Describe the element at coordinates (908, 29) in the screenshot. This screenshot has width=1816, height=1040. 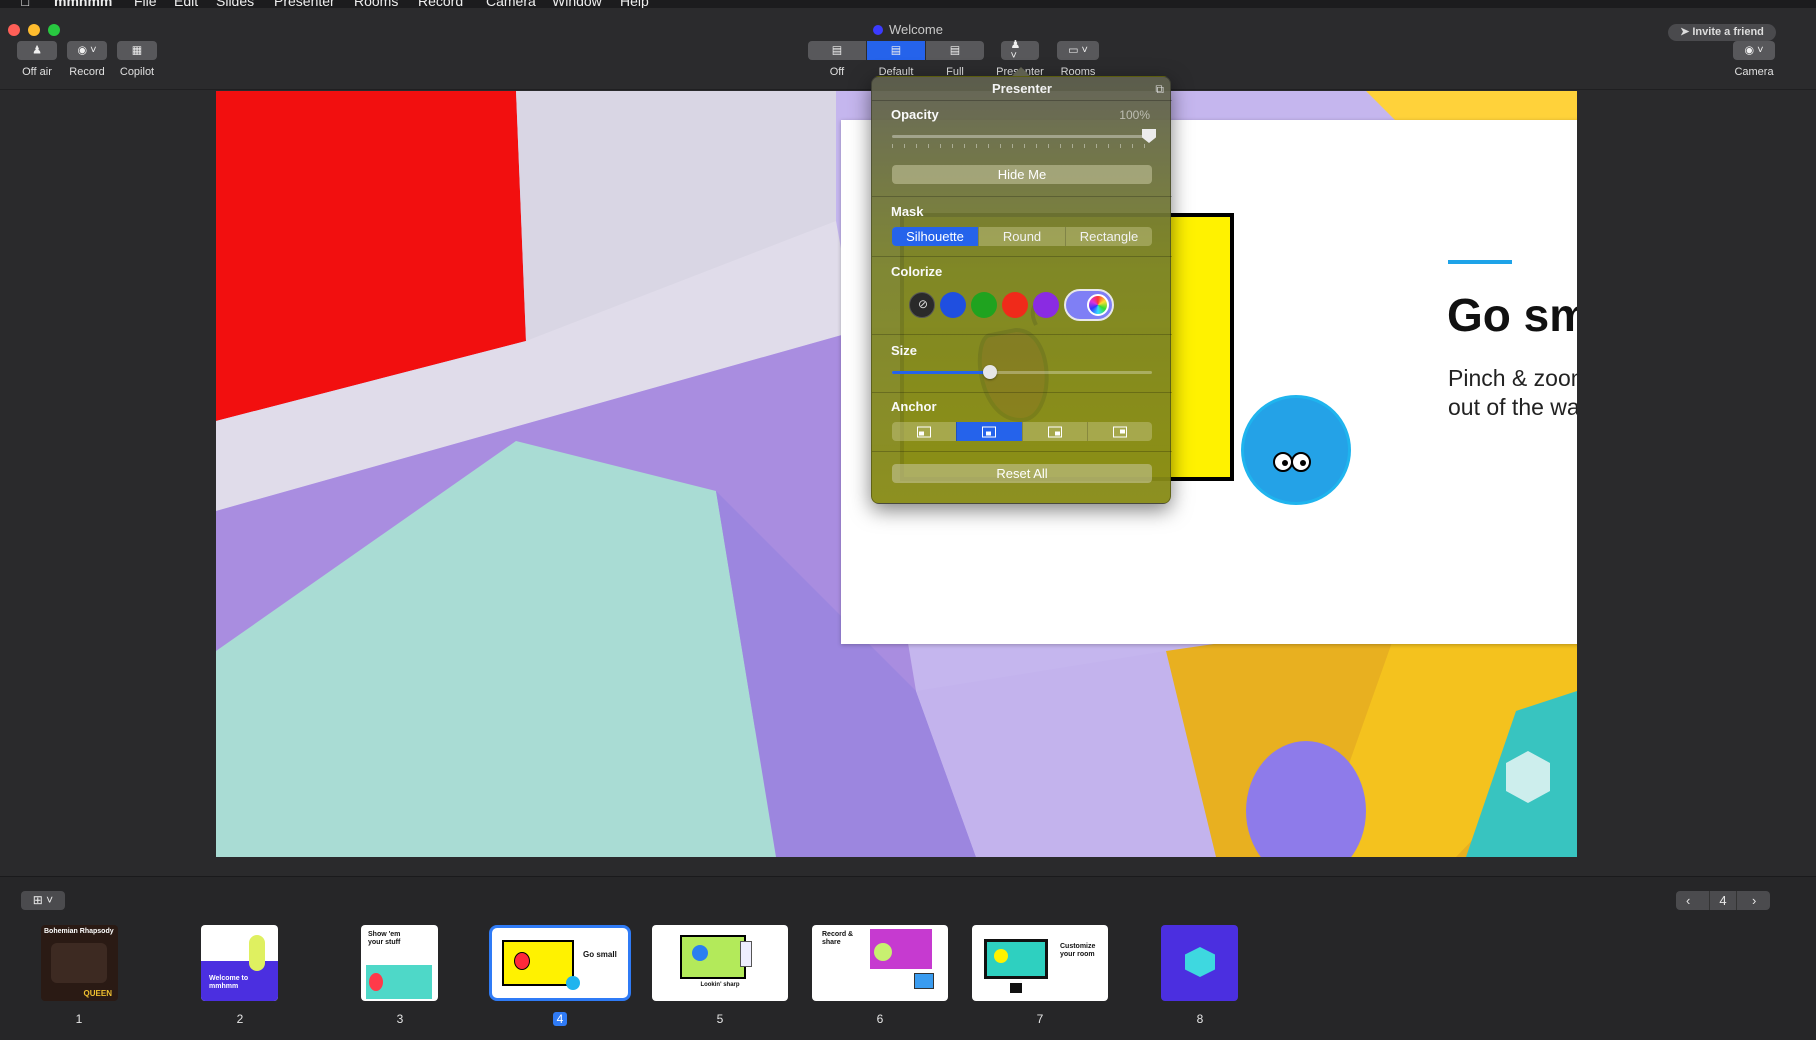
I see `window-title: Welcome` at that location.